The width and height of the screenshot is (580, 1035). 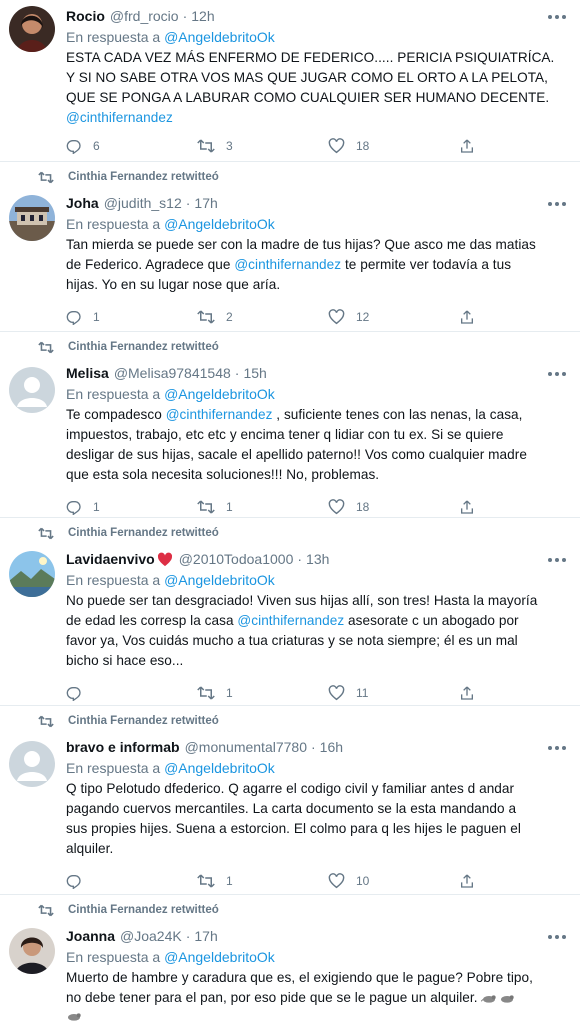 What do you see at coordinates (87, 373) in the screenshot?
I see `author-name: Melisa` at bounding box center [87, 373].